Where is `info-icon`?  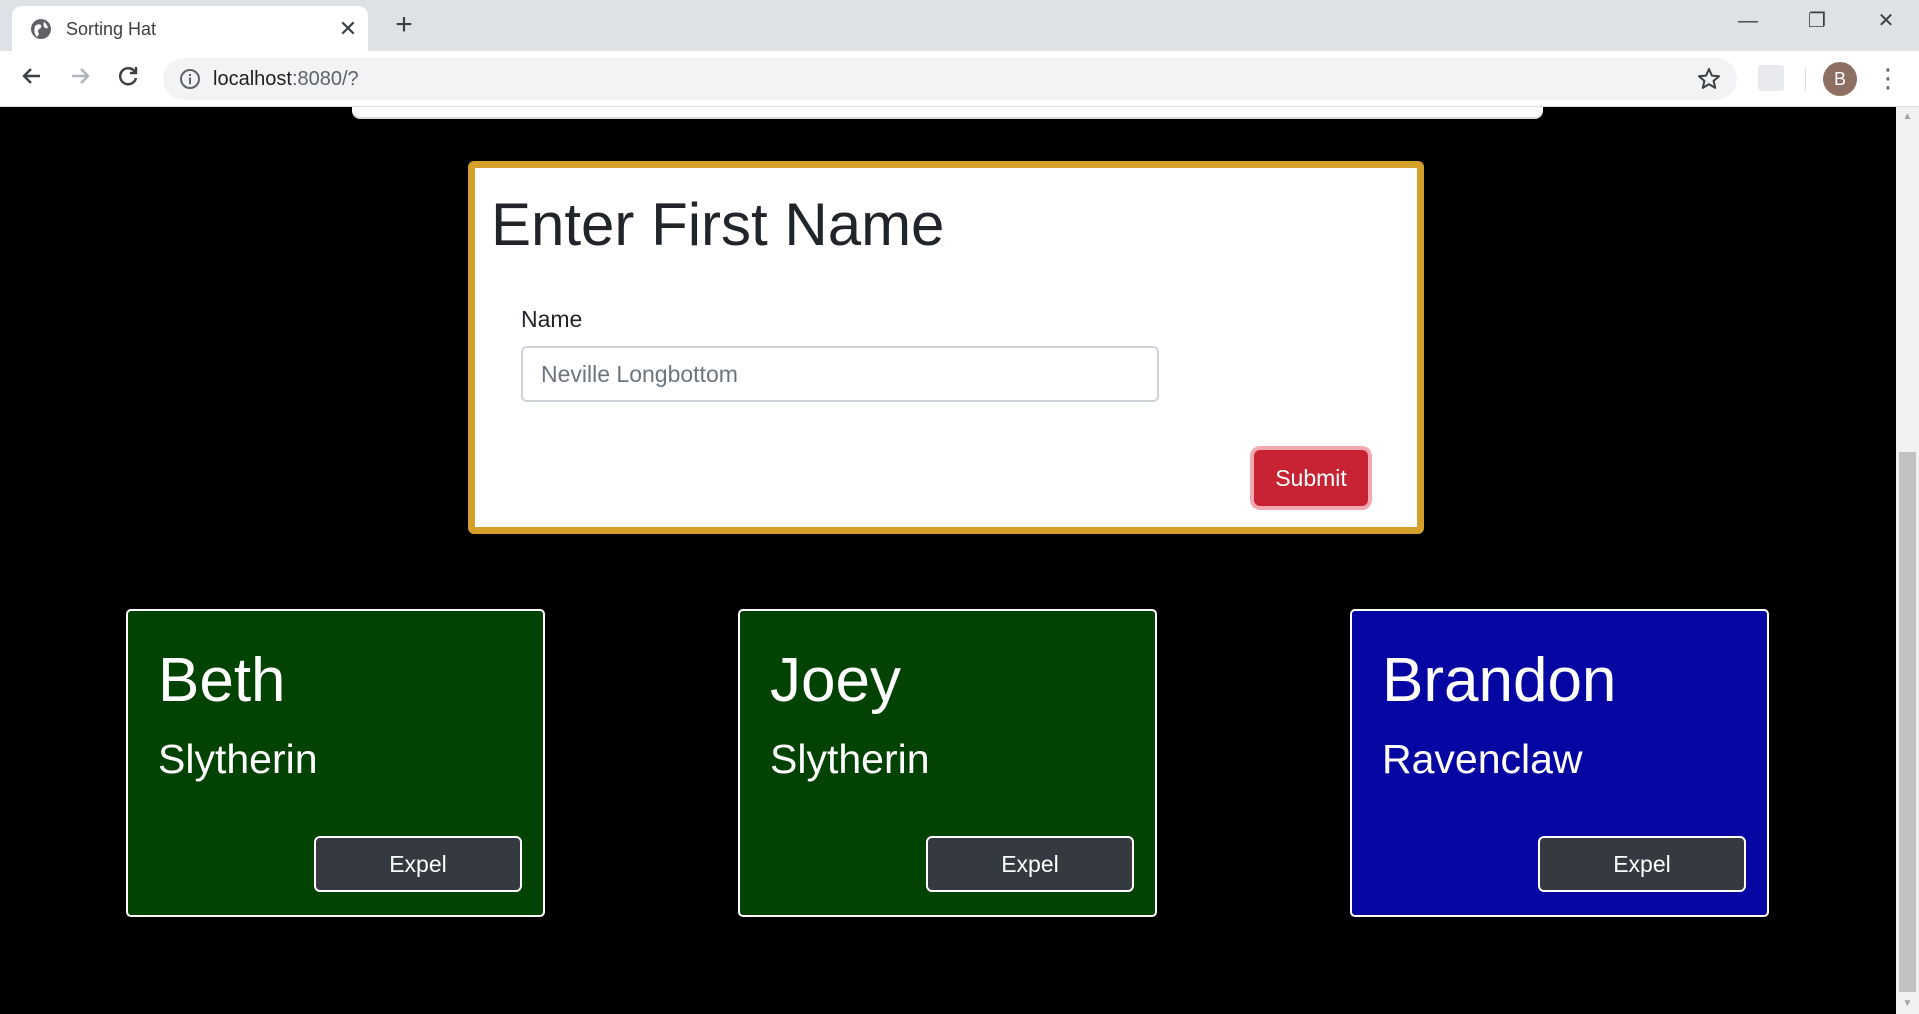 info-icon is located at coordinates (190, 79).